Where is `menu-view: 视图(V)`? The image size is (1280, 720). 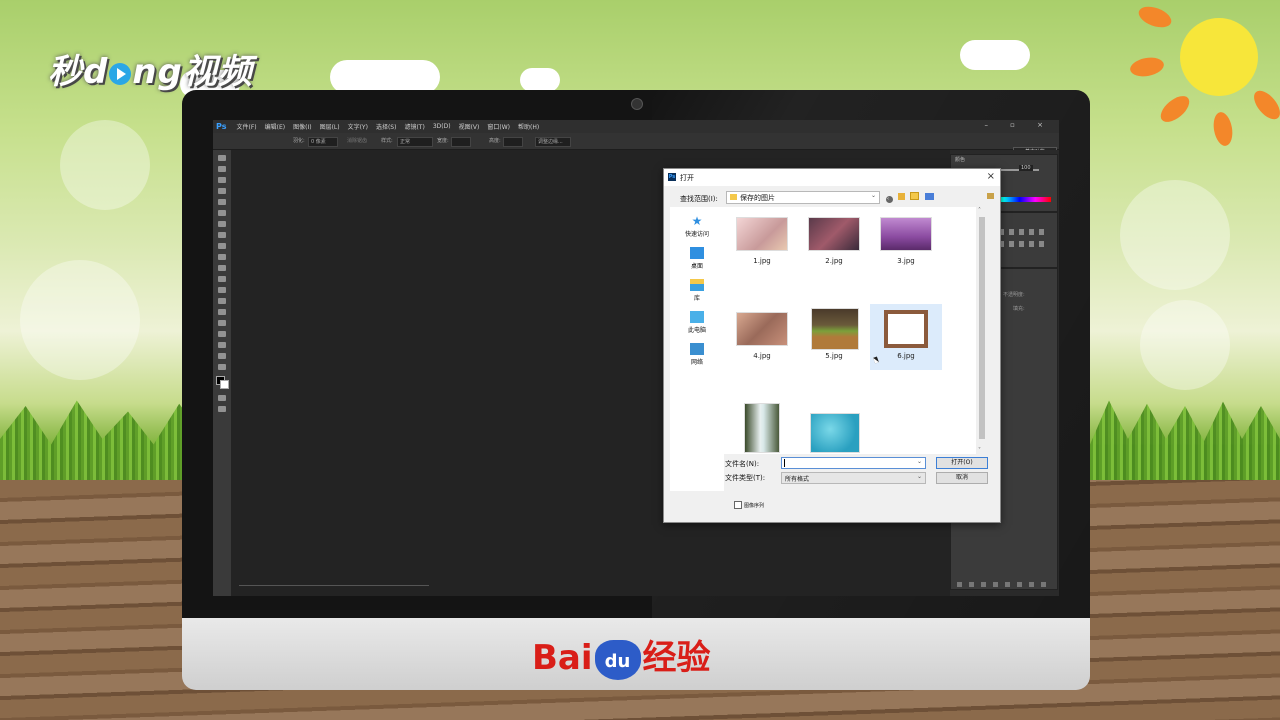
menu-view: 视图(V) is located at coordinates (469, 126).